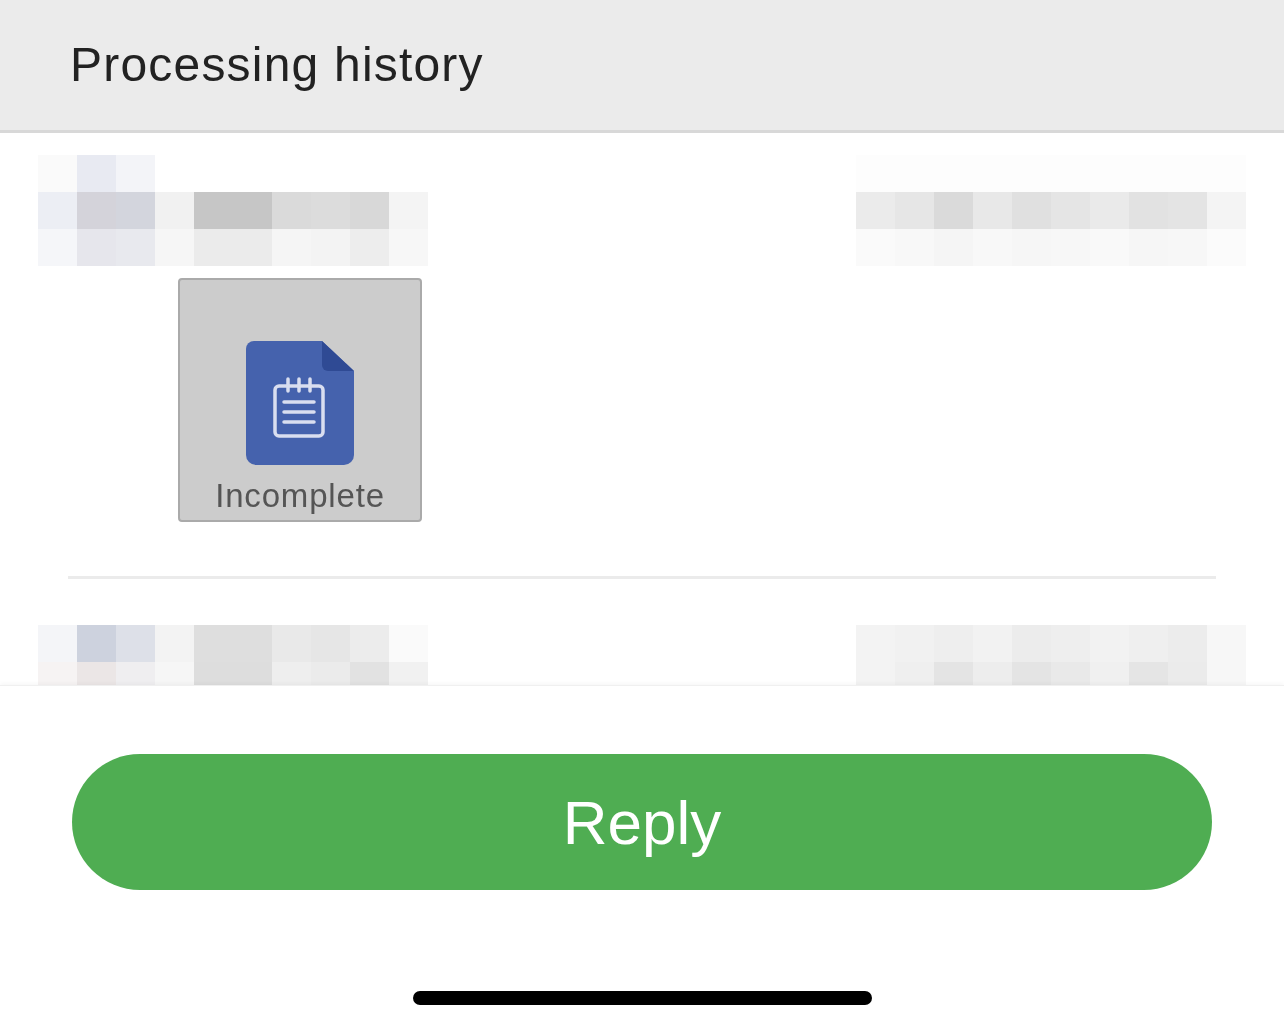 The height and width of the screenshot is (1031, 1284). I want to click on attachment-tile: Incomplete, so click(300, 400).